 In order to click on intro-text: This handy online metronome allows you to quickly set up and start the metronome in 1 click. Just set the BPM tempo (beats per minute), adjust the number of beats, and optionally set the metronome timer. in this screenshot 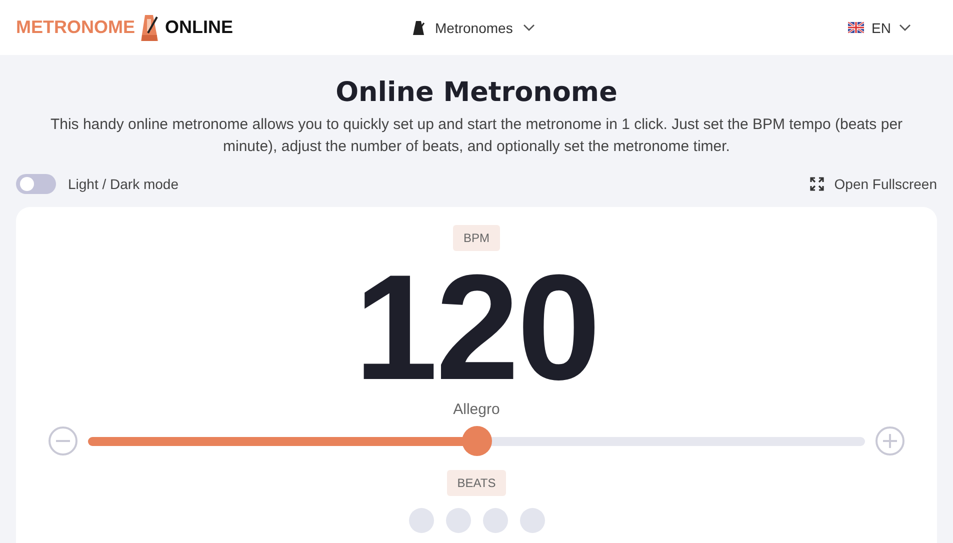, I will do `click(476, 136)`.